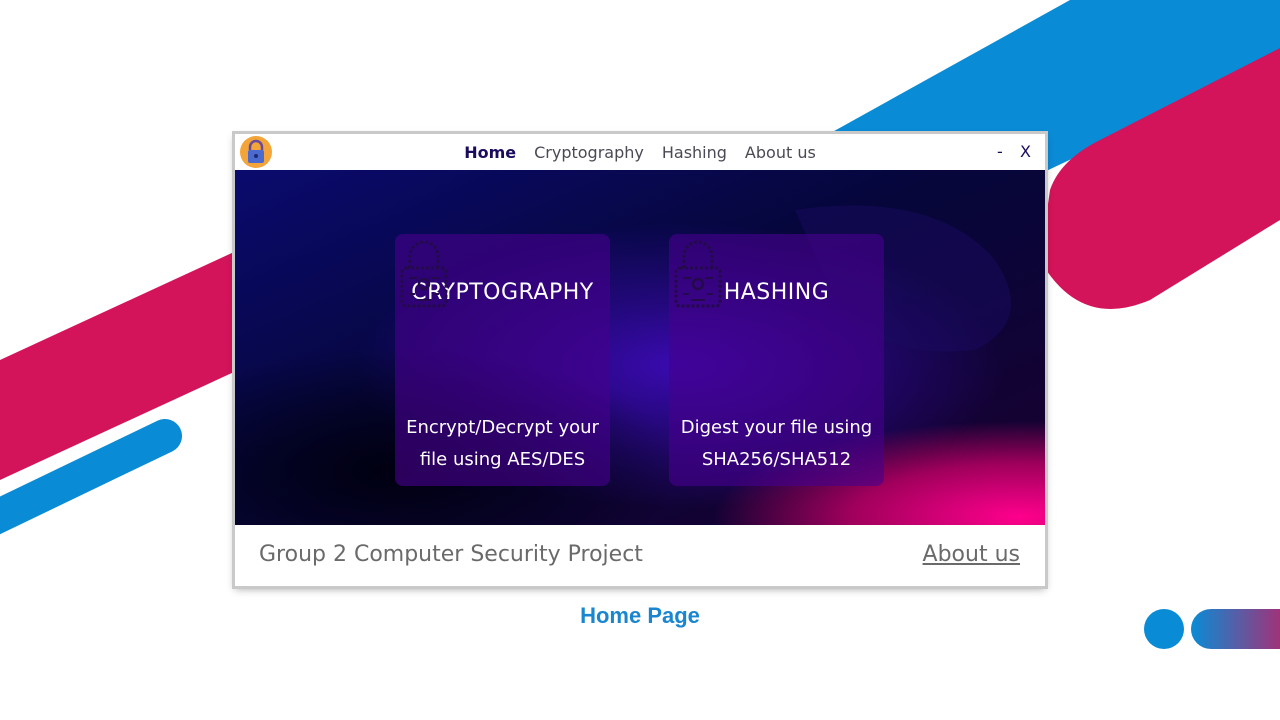 The image size is (1280, 720). Describe the element at coordinates (640, 615) in the screenshot. I see `slide-caption: Home Page` at that location.